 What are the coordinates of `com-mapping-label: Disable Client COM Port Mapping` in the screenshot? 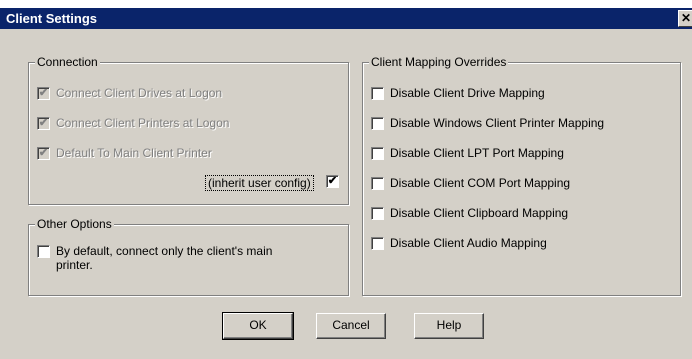 It's located at (480, 183).